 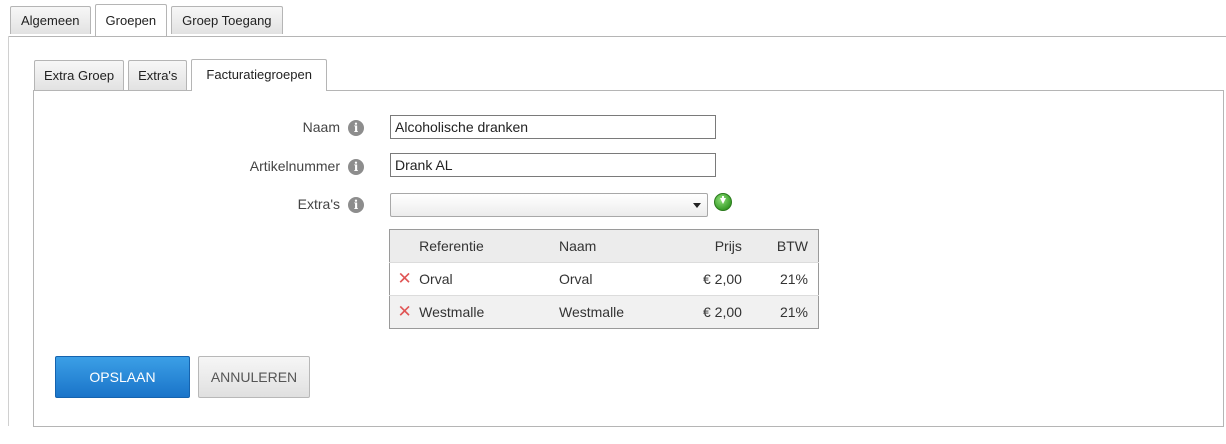 What do you see at coordinates (254, 377) in the screenshot?
I see `cancel-button: ANNULEREN` at bounding box center [254, 377].